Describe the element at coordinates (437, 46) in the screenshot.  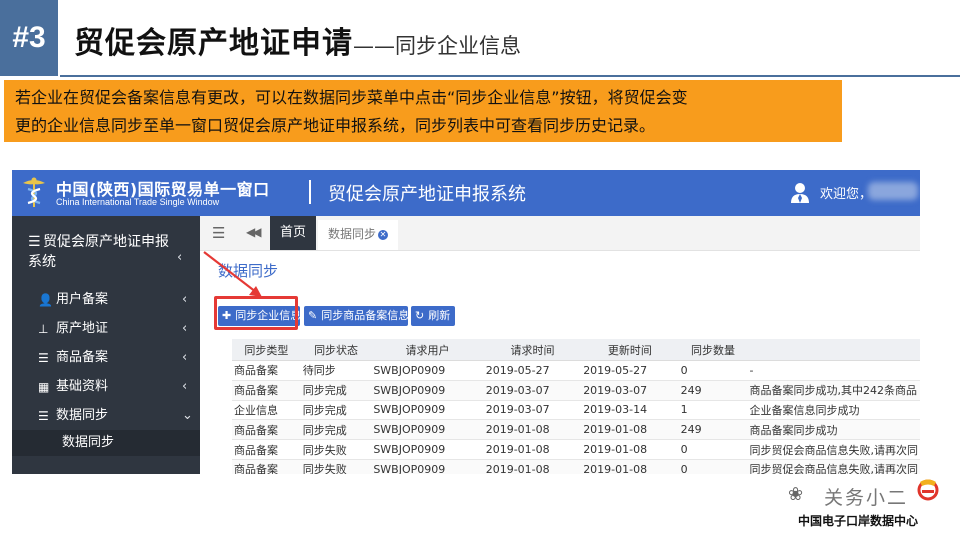
I see `slide-title-subtitle: ——同步企业信息` at that location.